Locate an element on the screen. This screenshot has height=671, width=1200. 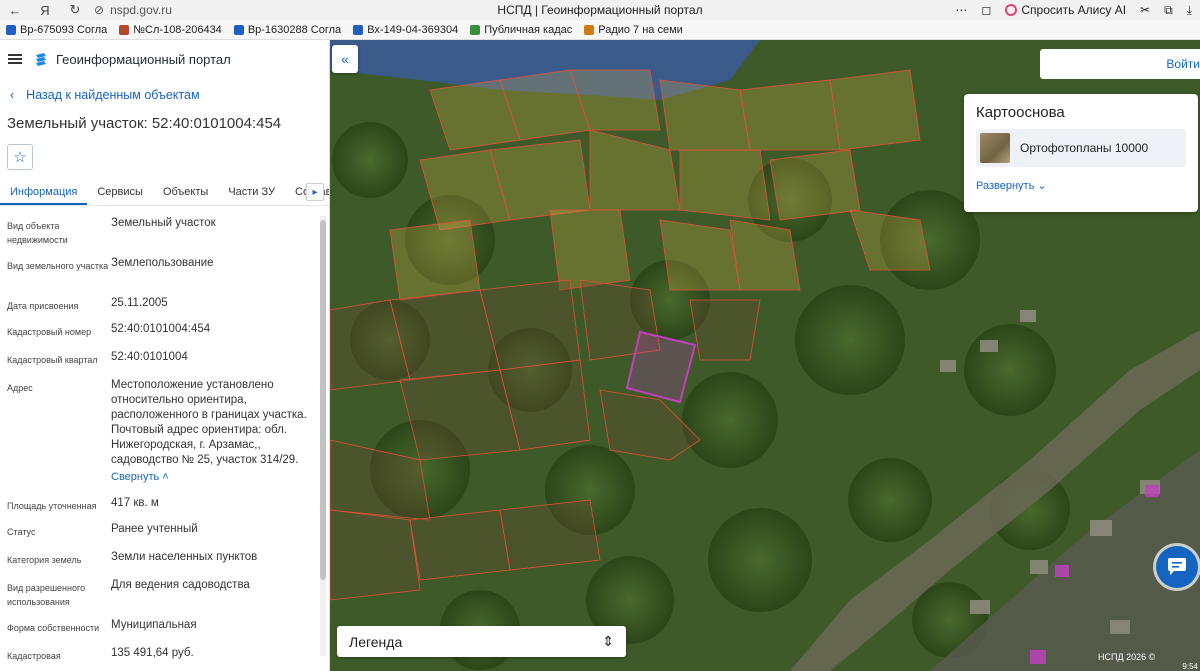
property-value-text: 417 кв. м is located at coordinates (135, 503).